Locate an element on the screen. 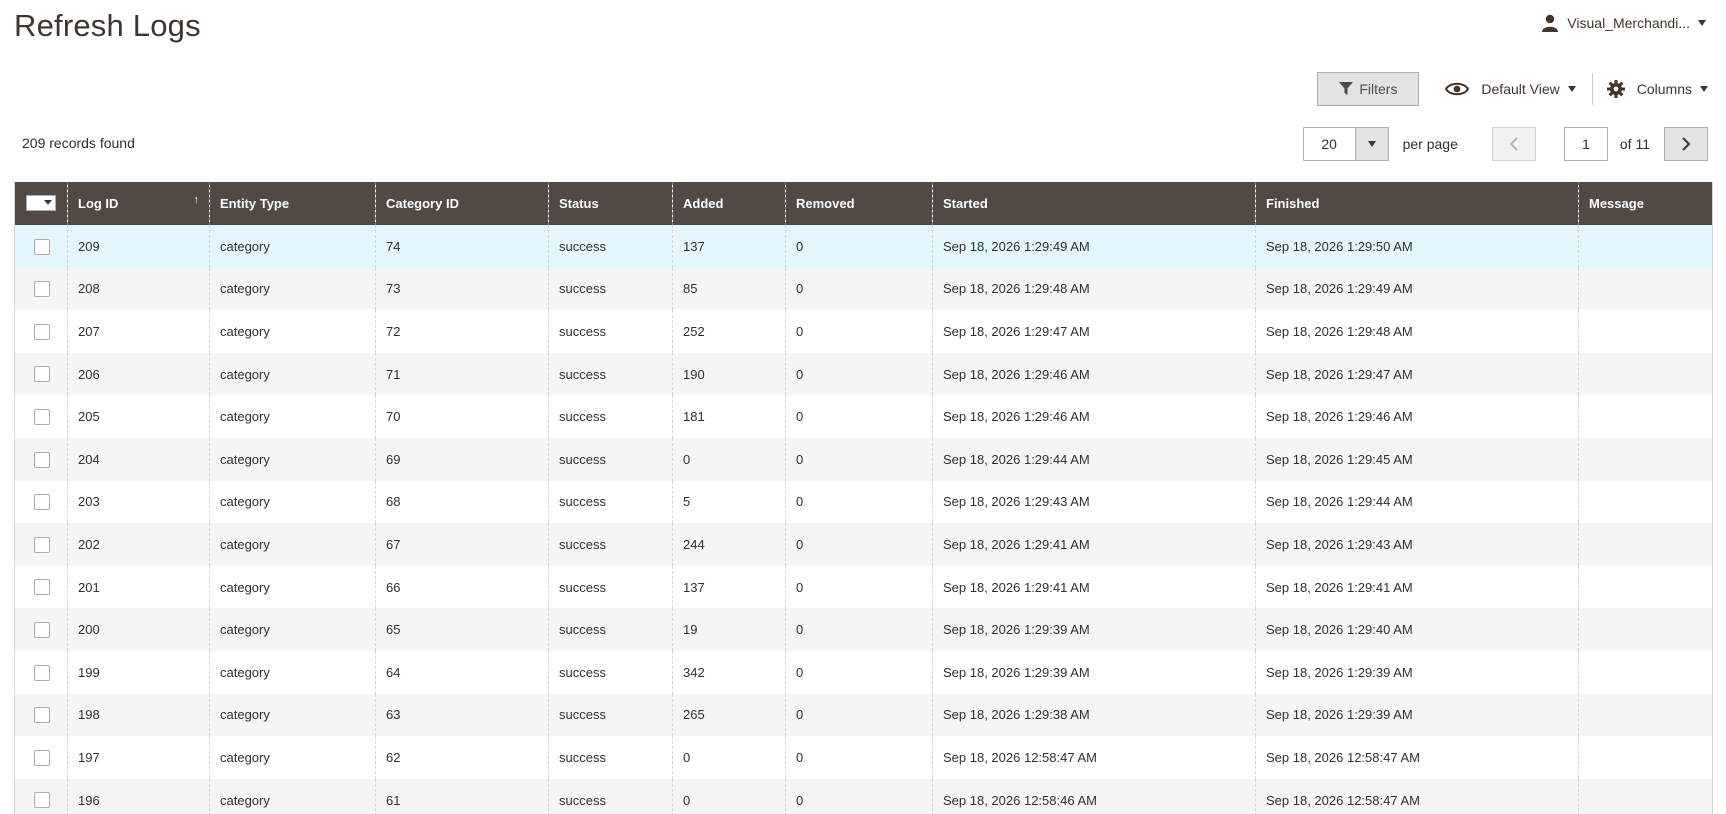 The height and width of the screenshot is (814, 1726). column-header-category-id: Category ID is located at coordinates (462, 203).